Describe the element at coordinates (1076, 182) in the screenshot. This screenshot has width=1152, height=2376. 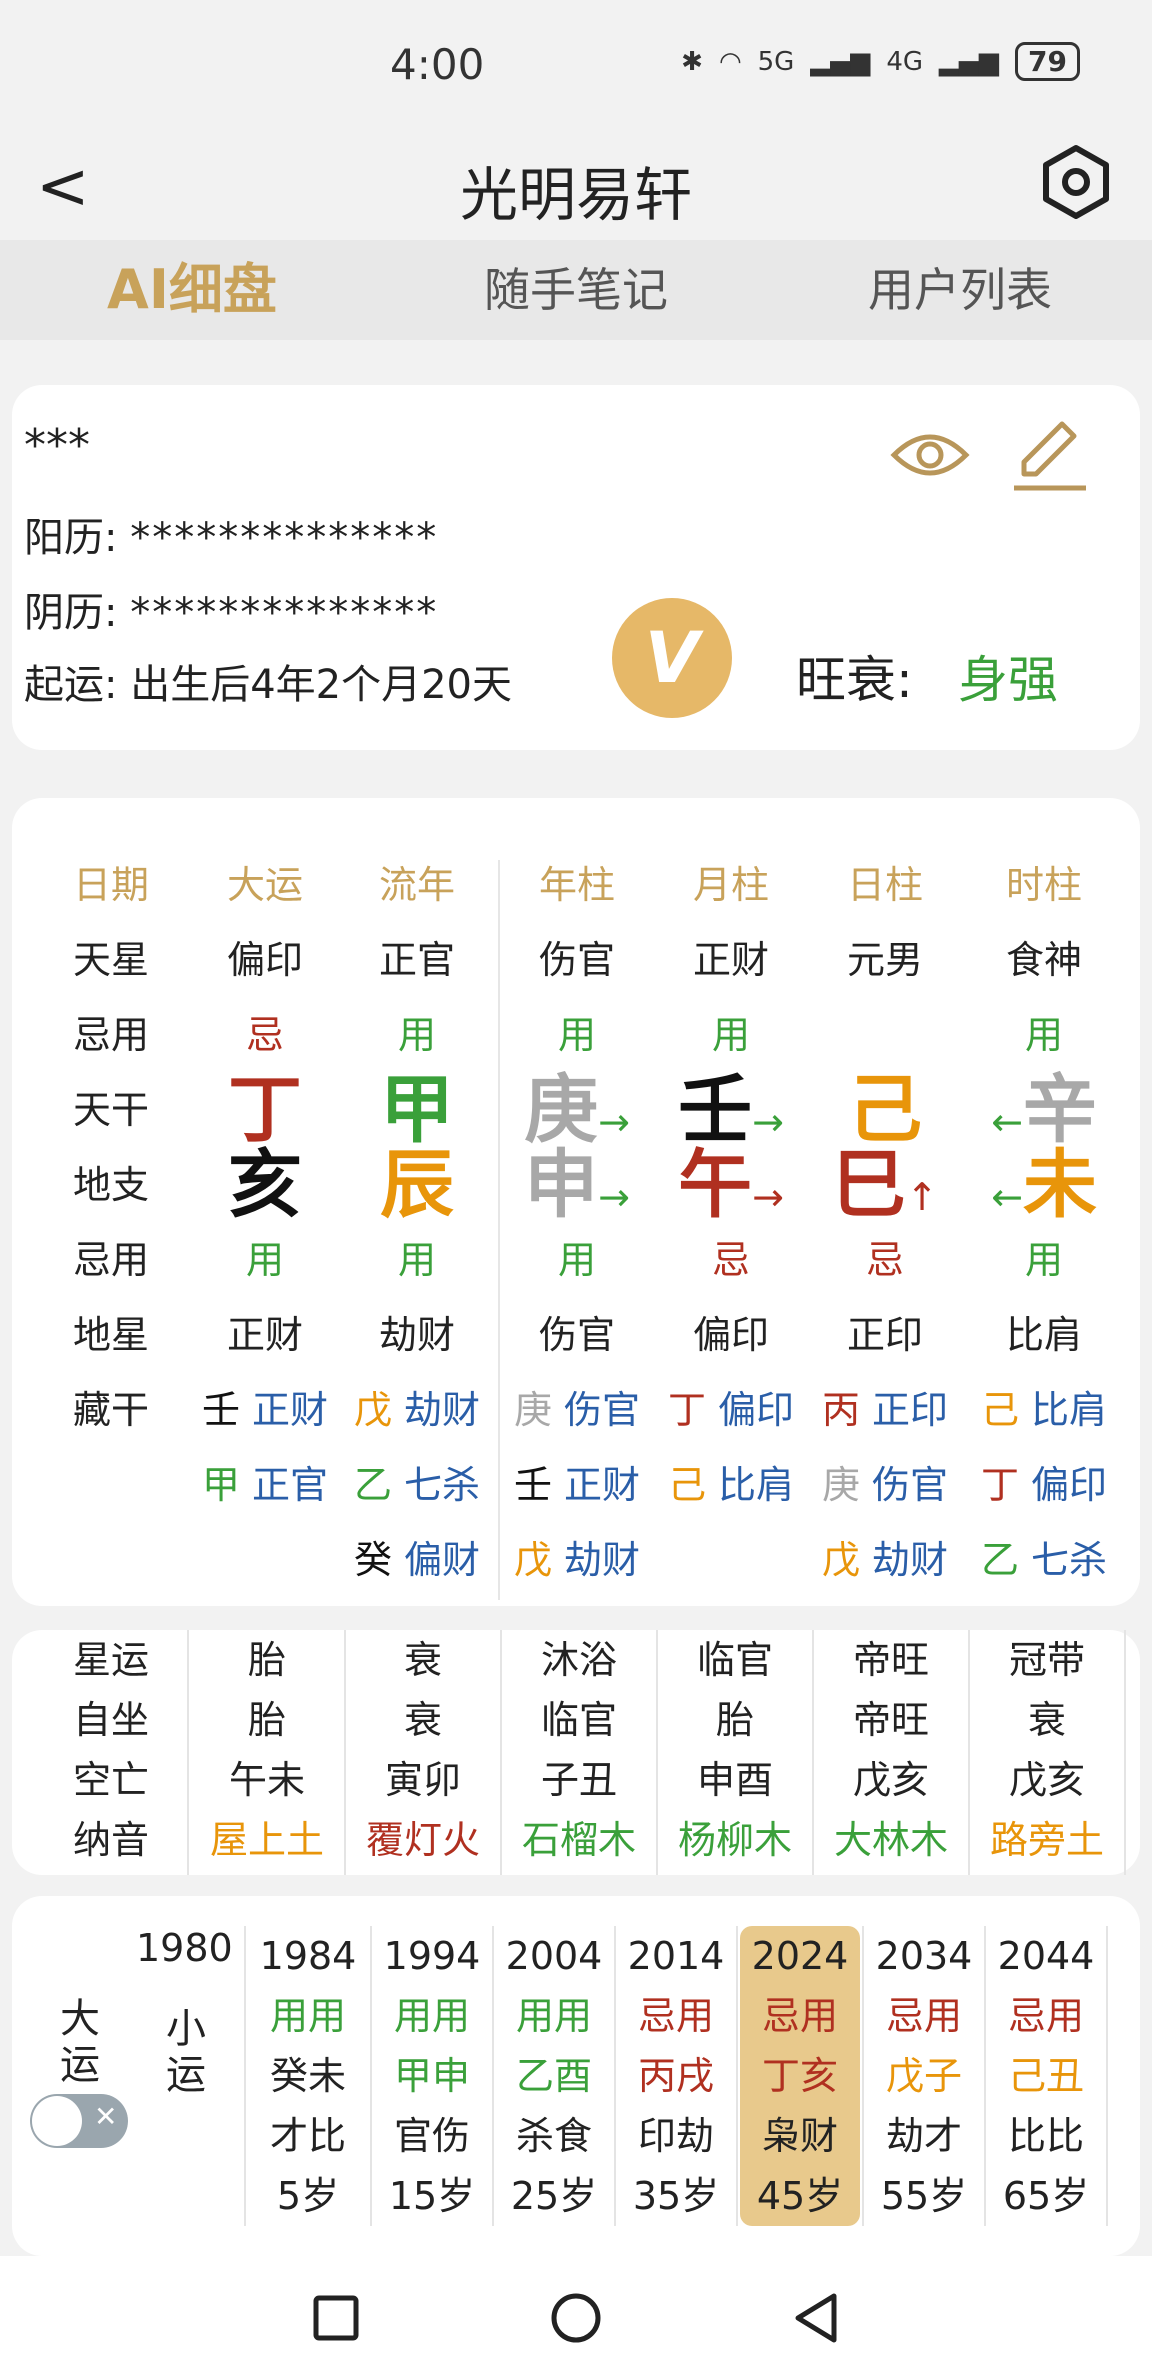
I see `settings-hexagon-icon` at that location.